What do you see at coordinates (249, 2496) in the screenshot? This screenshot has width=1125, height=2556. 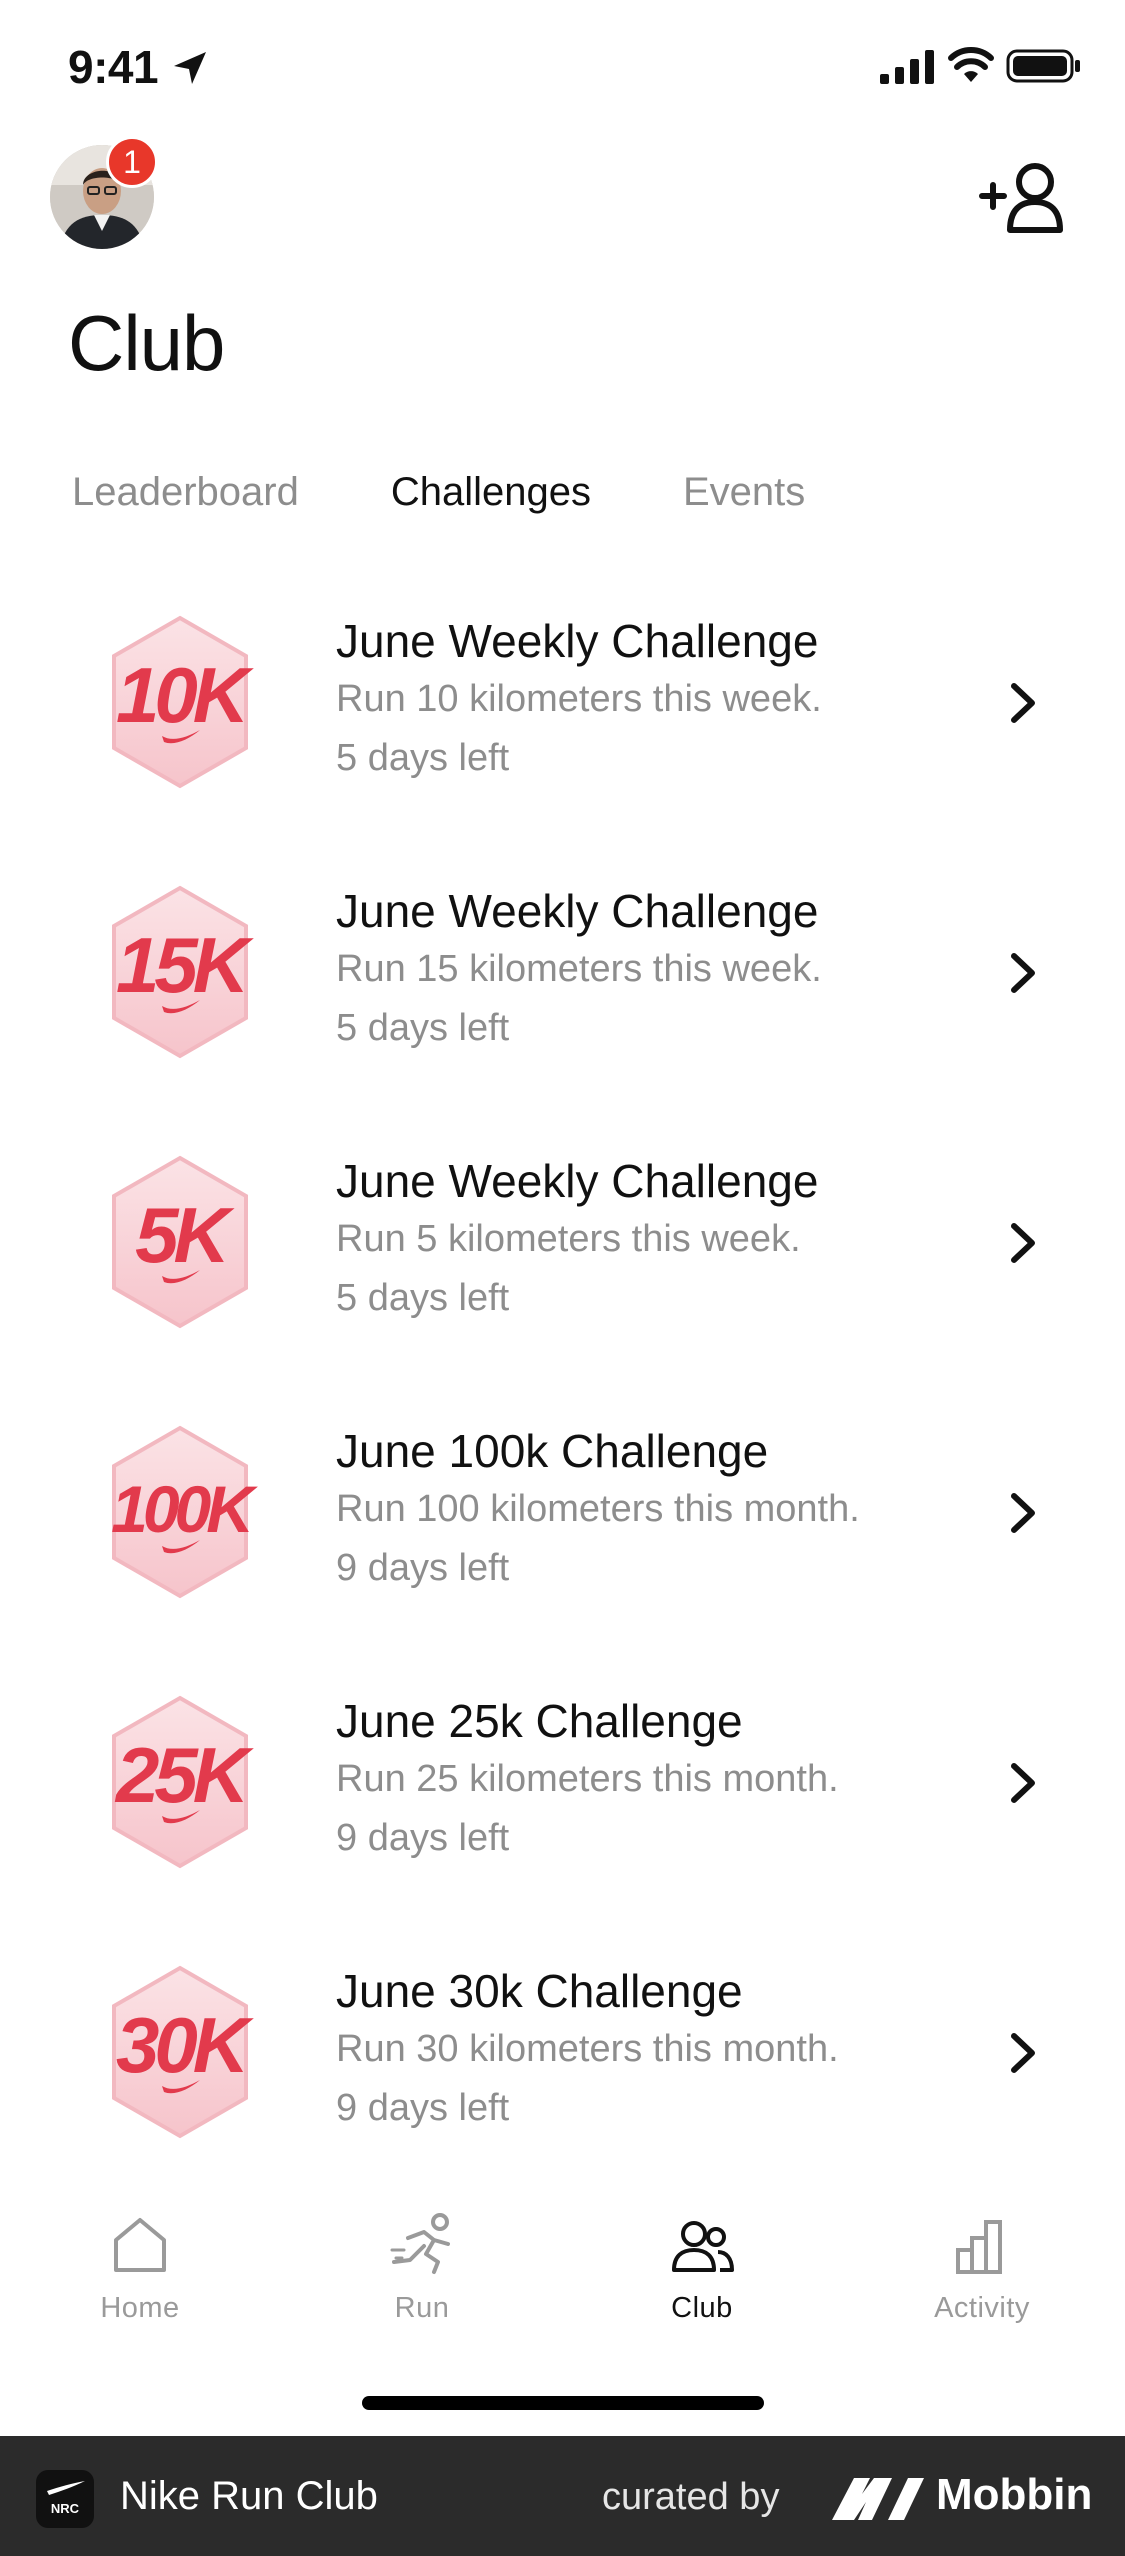 I see `footer-app-name: Nike Run Club` at bounding box center [249, 2496].